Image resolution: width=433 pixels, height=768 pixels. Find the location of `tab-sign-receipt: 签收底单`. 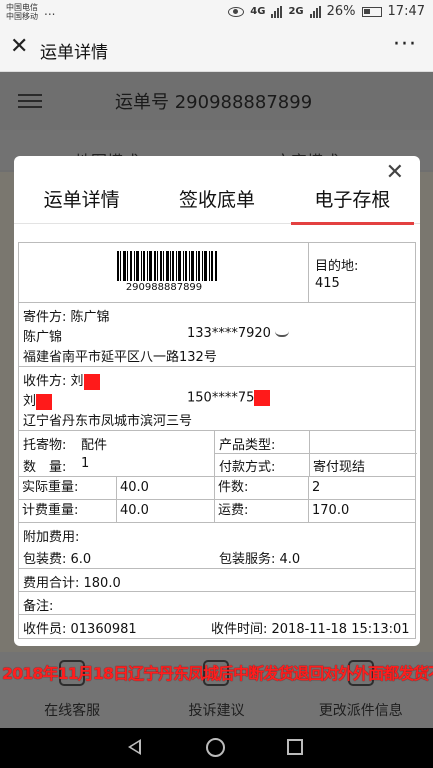

tab-sign-receipt: 签收底单 is located at coordinates (216, 200).